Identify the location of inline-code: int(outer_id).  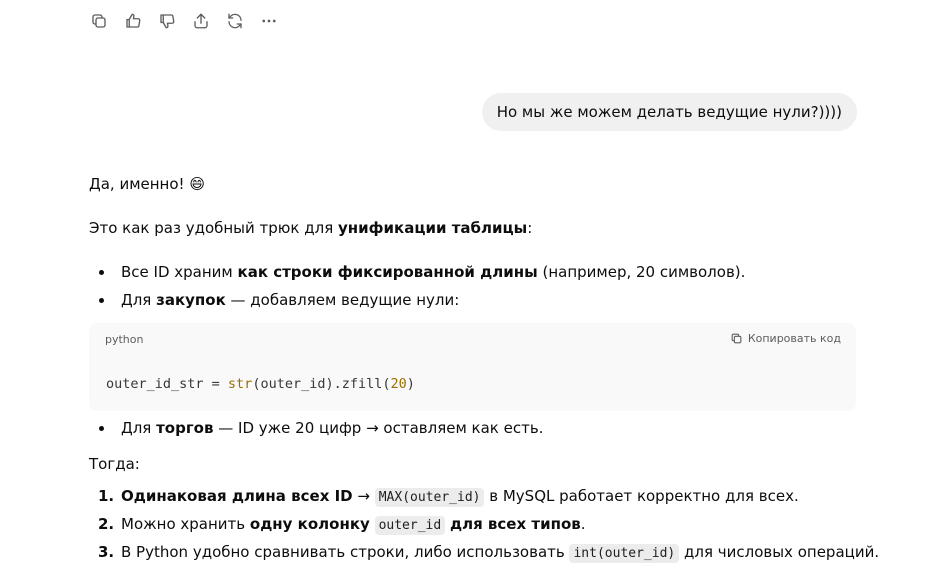
(624, 553).